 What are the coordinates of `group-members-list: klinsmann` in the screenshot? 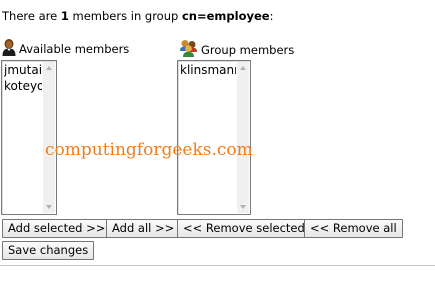 It's located at (214, 137).